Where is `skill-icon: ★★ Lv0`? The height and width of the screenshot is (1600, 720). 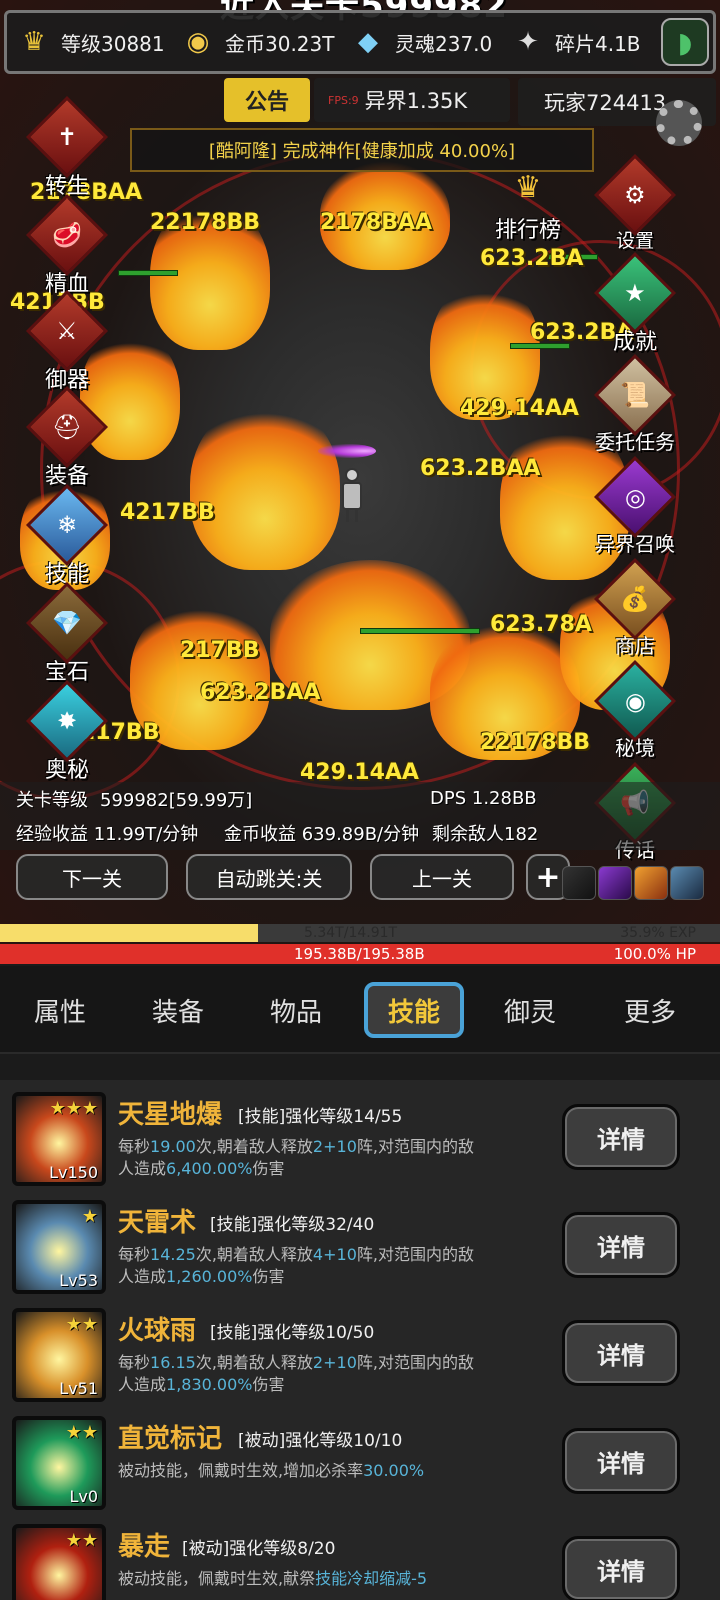
skill-icon: ★★ Lv0 is located at coordinates (59, 1463).